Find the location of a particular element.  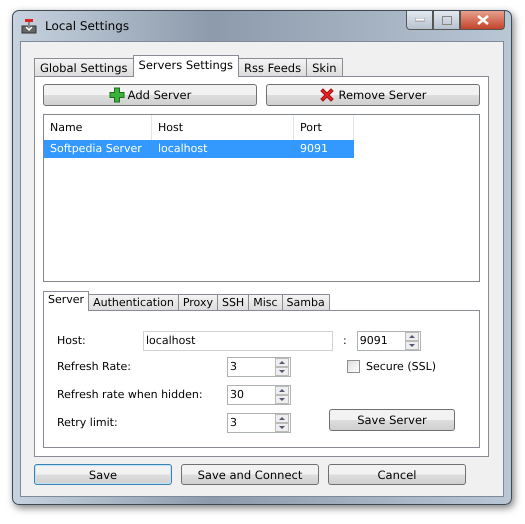

table-cell-text: localhost is located at coordinates (182, 149).